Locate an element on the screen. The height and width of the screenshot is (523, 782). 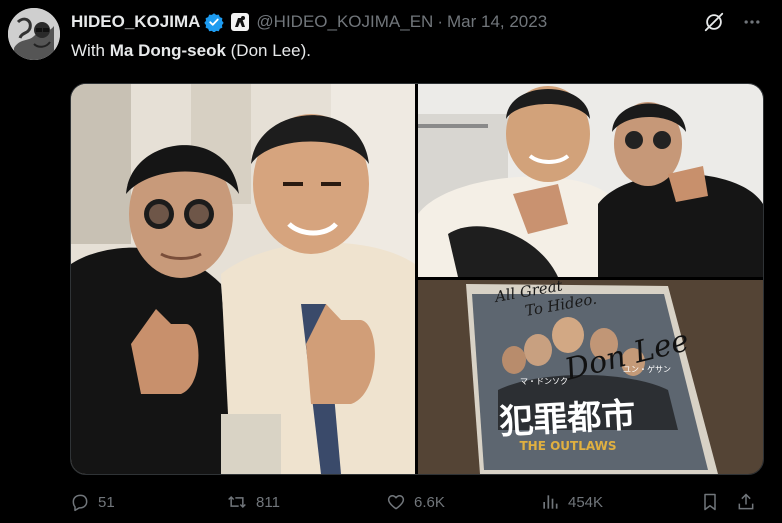
action-bar: 51 811 6.6K 454K is located at coordinates (416, 502).